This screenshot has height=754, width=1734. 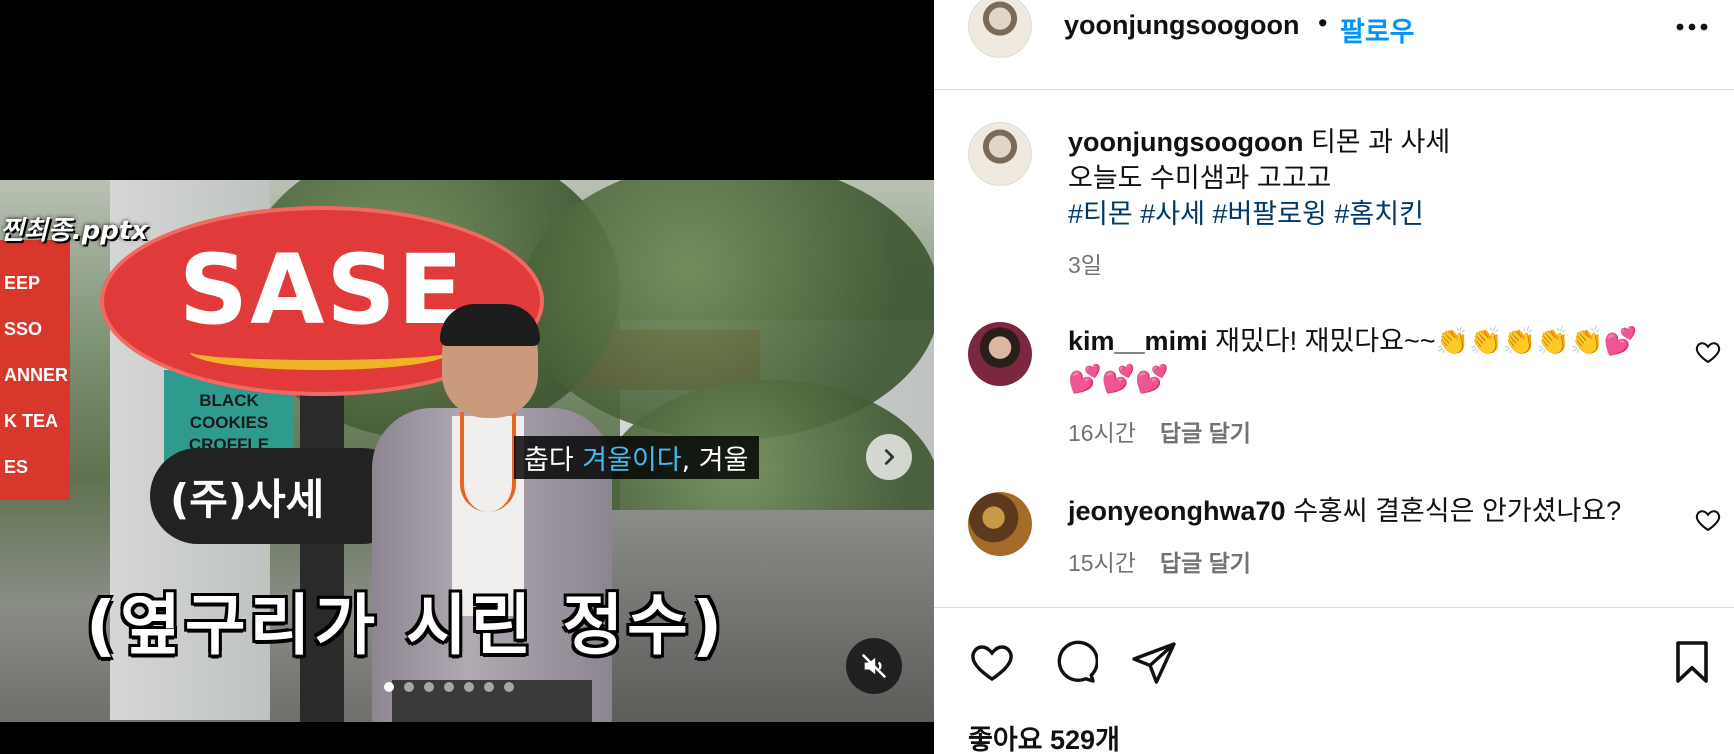 I want to click on subtitle-text: 춥다, so click(x=553, y=460).